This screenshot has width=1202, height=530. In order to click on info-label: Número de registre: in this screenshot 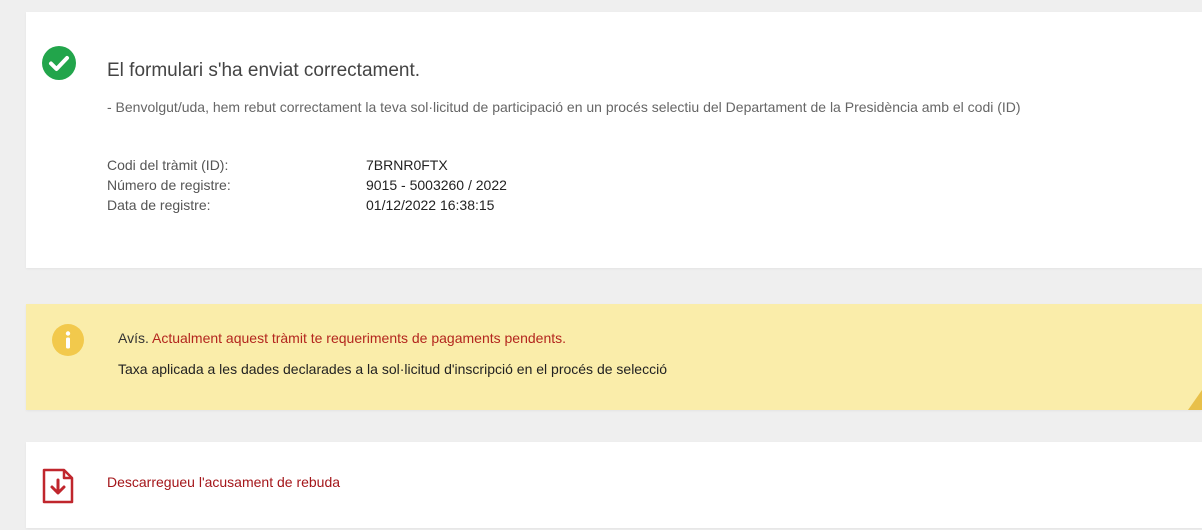, I will do `click(169, 185)`.